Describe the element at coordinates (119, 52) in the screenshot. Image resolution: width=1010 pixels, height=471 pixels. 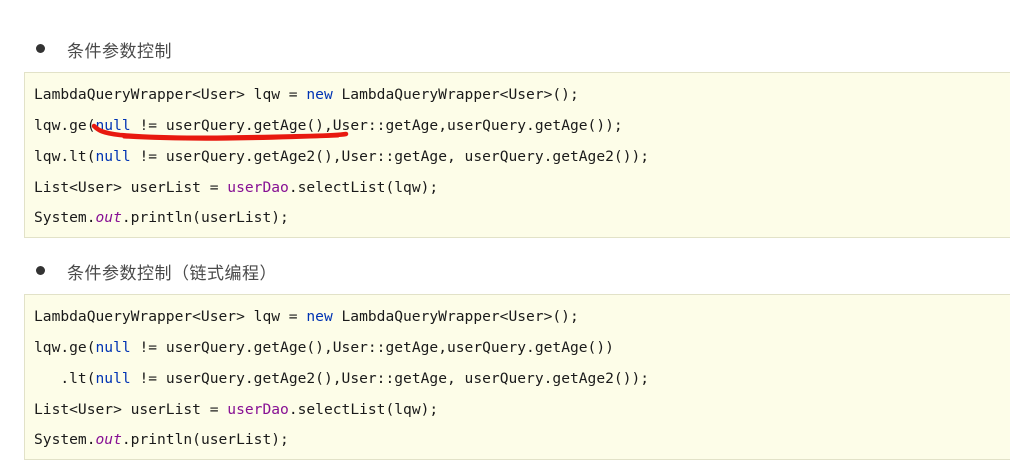
I see `section-heading: 条件参数控制` at that location.